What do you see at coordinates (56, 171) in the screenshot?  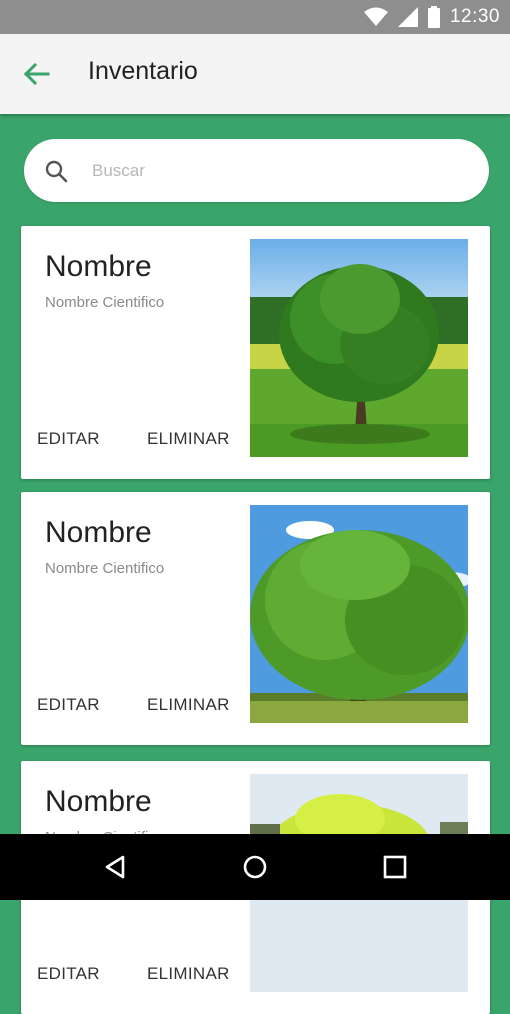 I see `search-icon` at bounding box center [56, 171].